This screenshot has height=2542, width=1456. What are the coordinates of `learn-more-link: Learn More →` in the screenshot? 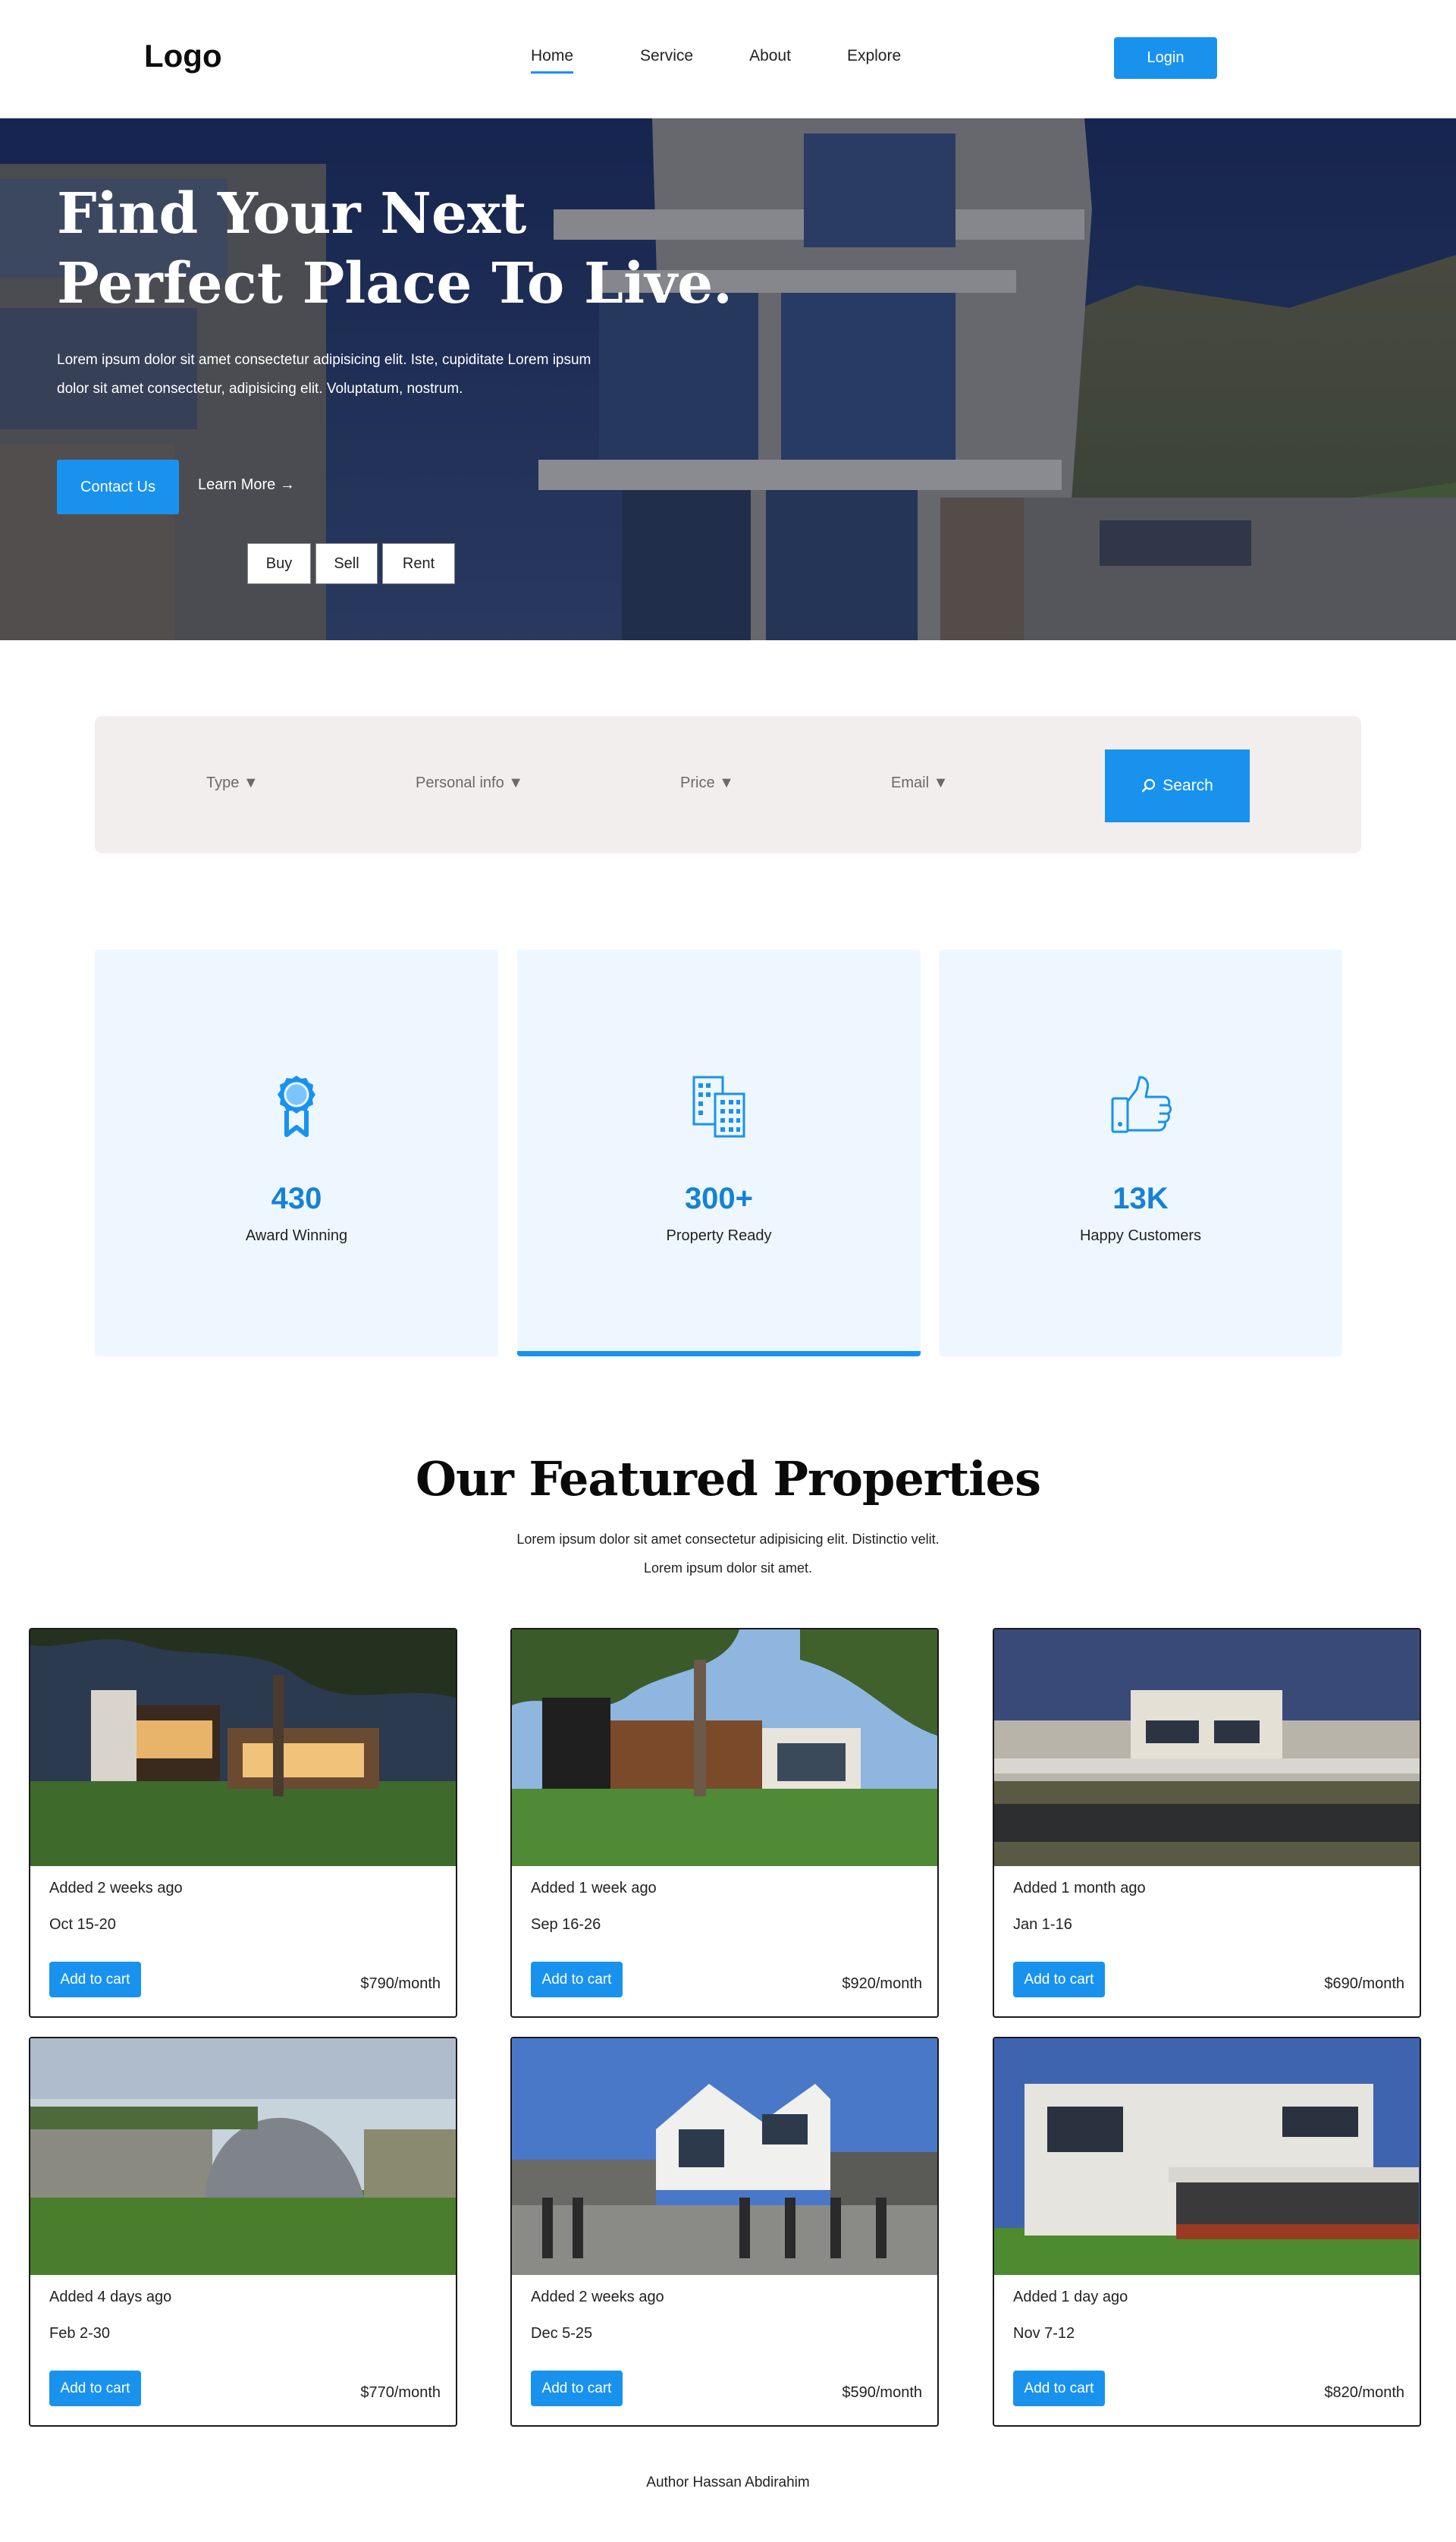 It's located at (246, 485).